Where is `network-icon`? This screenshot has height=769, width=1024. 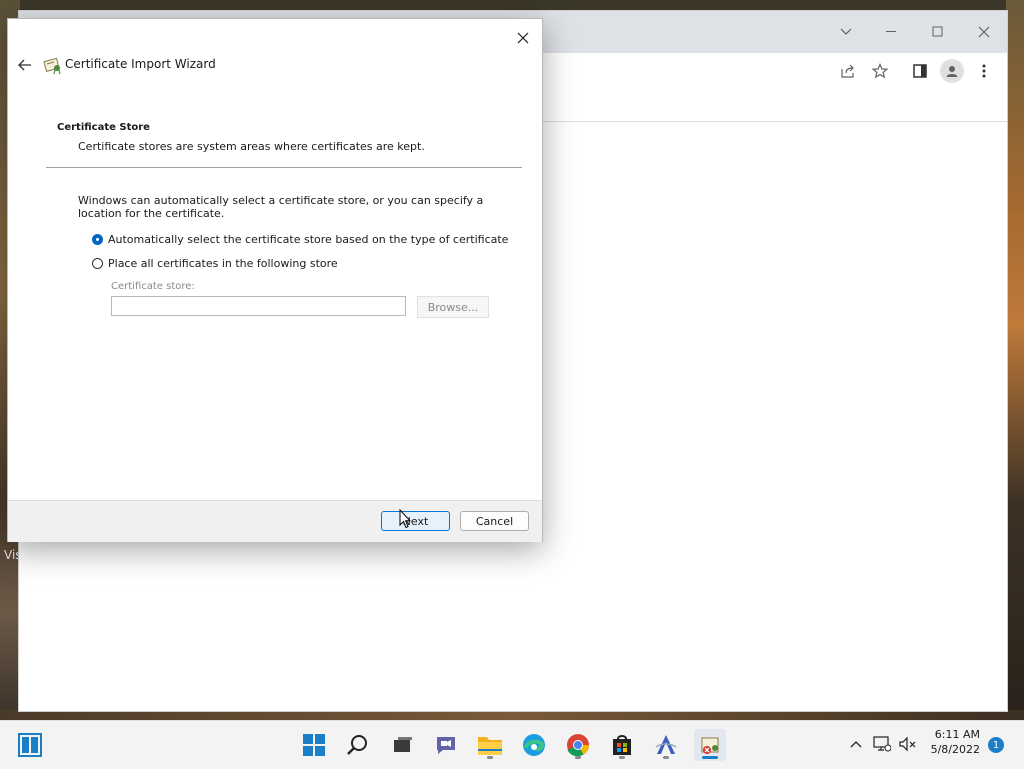 network-icon is located at coordinates (882, 744).